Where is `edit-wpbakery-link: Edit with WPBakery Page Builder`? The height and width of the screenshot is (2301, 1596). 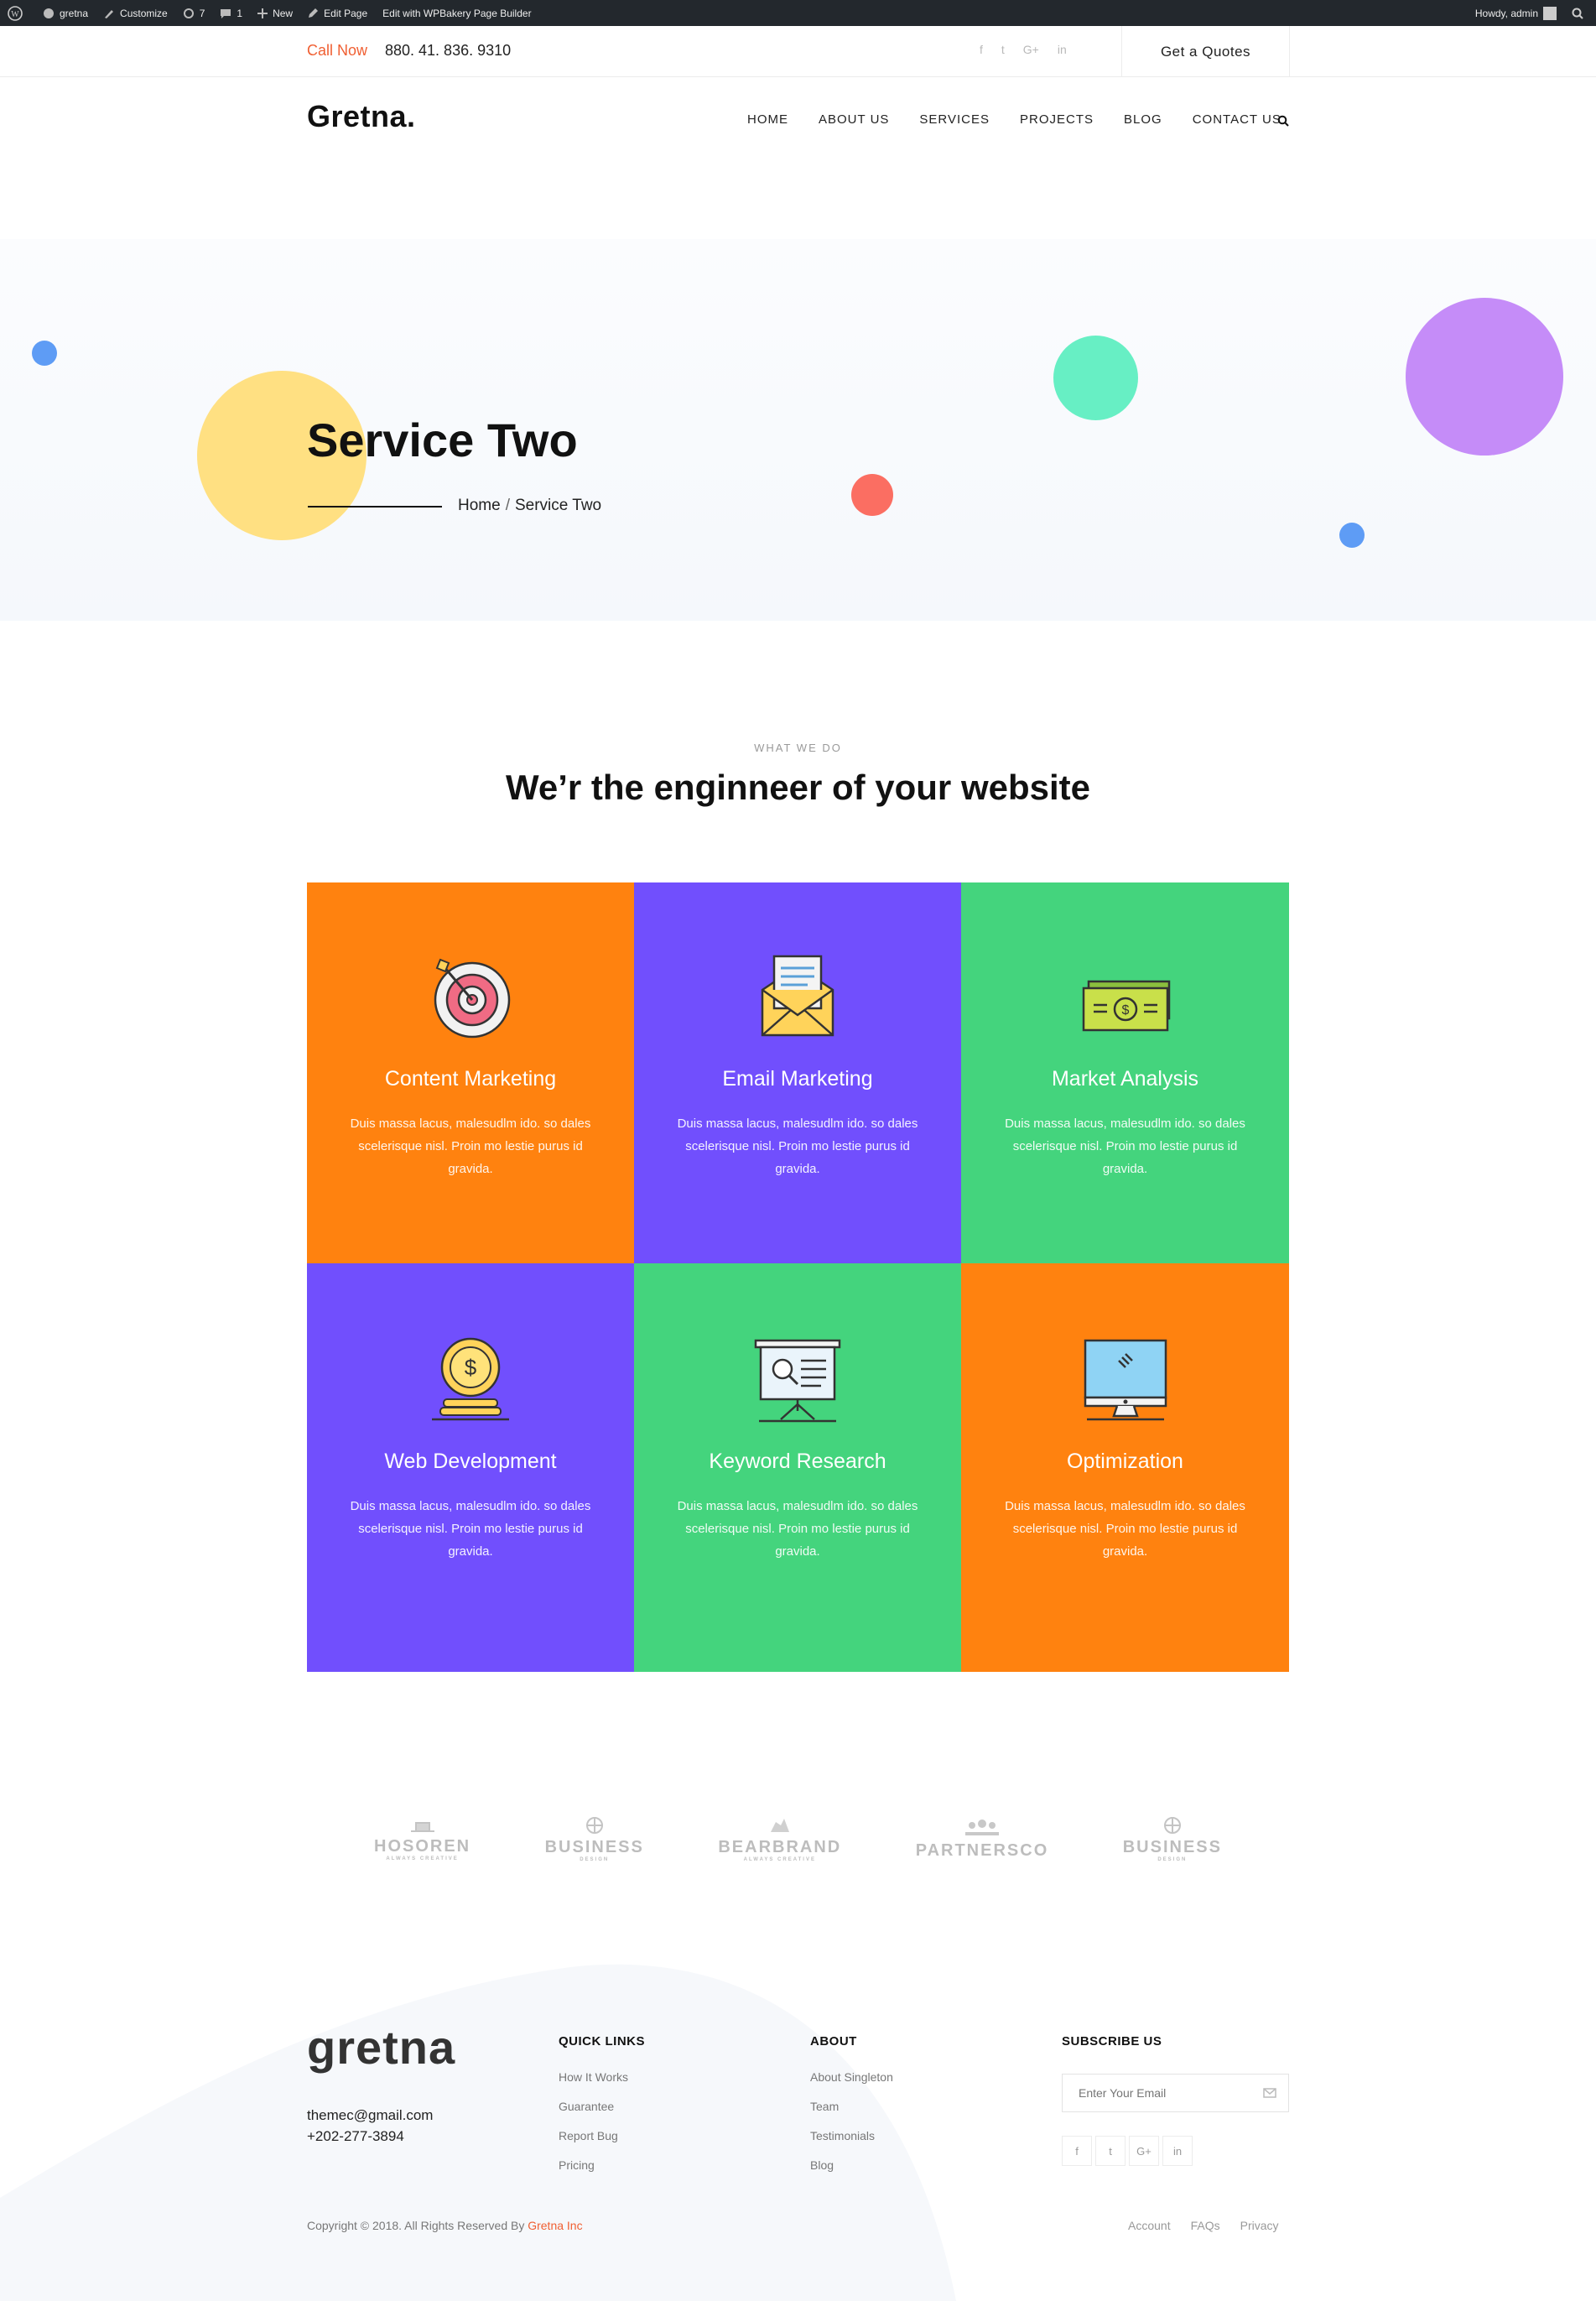 edit-wpbakery-link: Edit with WPBakery Page Builder is located at coordinates (457, 13).